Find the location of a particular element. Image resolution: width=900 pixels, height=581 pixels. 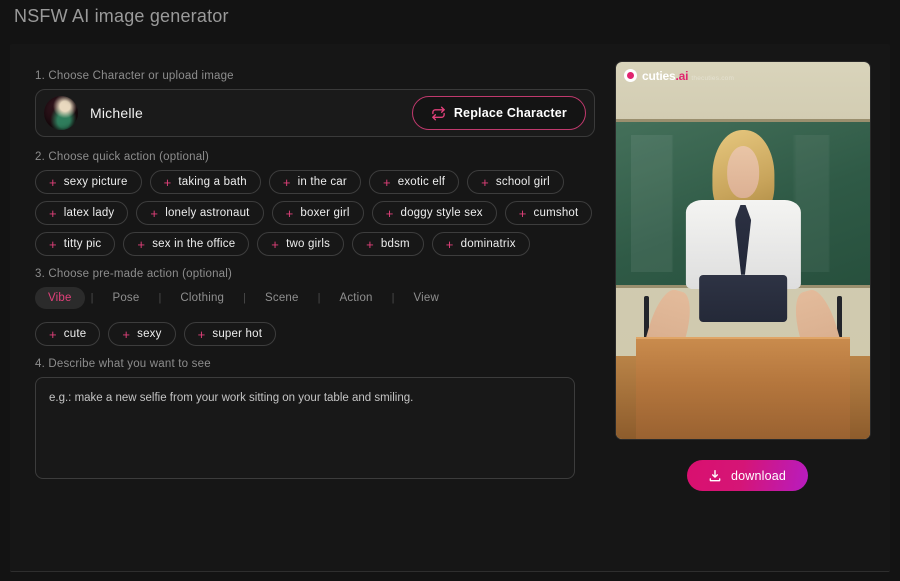

quick-action-chip: + two girls is located at coordinates (301, 244).